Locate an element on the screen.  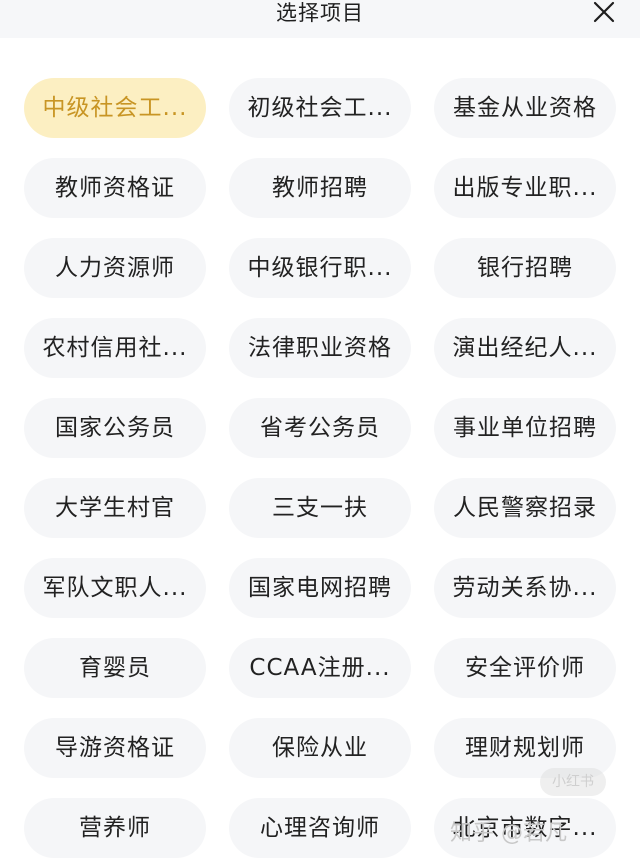
project-option-chip: 安全评价师 is located at coordinates (525, 668).